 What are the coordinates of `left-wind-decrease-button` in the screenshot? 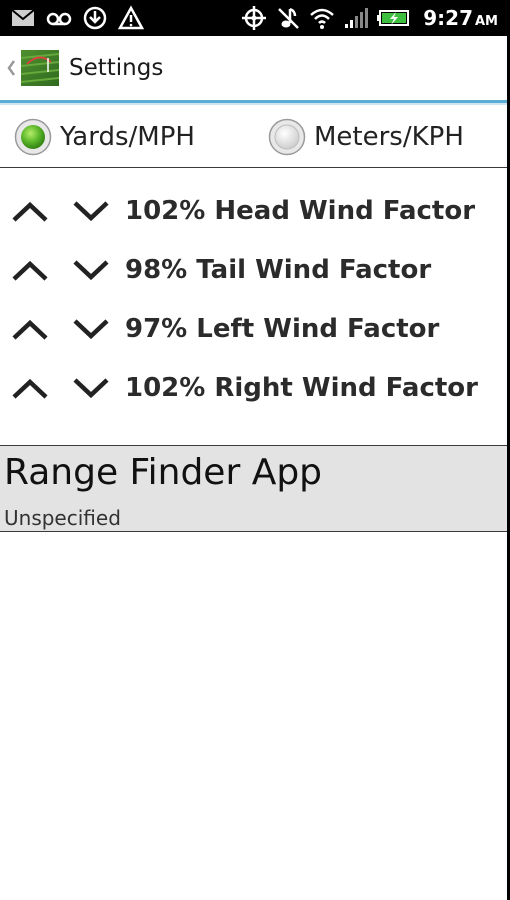 It's located at (91, 329).